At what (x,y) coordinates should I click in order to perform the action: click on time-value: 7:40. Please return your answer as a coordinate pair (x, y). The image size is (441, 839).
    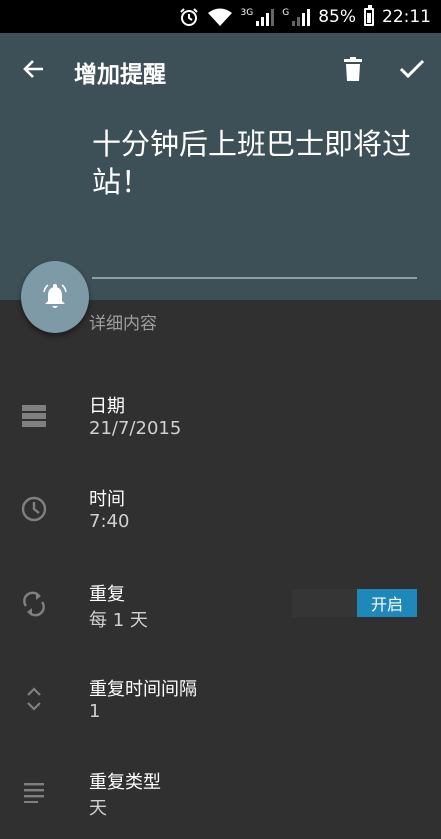
    Looking at the image, I should click on (109, 521).